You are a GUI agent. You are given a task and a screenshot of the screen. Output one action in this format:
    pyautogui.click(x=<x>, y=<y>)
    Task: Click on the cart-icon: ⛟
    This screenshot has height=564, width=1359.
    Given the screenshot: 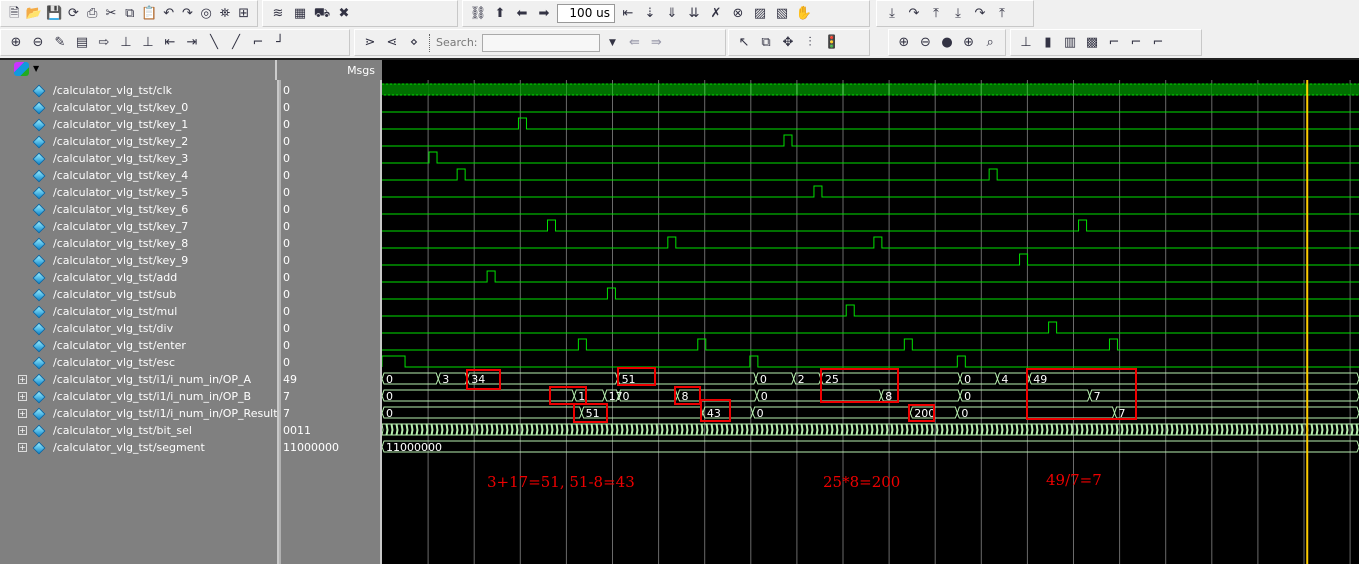 What is the action you would take?
    pyautogui.click(x=322, y=14)
    